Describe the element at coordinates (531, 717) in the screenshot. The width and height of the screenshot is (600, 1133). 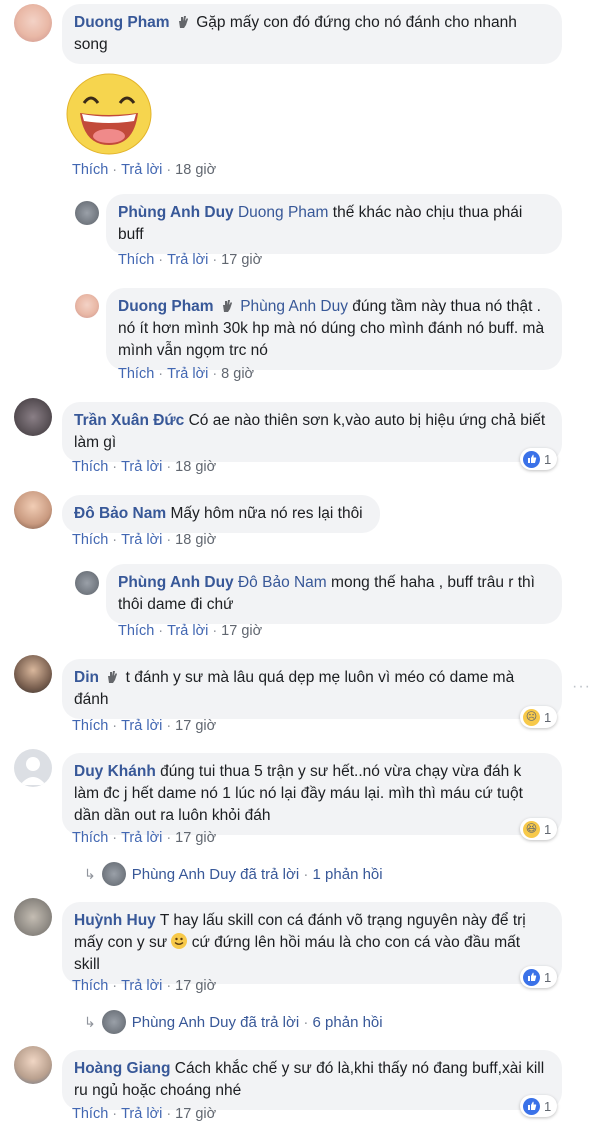
I see `sad-reaction-icon: ☹` at that location.